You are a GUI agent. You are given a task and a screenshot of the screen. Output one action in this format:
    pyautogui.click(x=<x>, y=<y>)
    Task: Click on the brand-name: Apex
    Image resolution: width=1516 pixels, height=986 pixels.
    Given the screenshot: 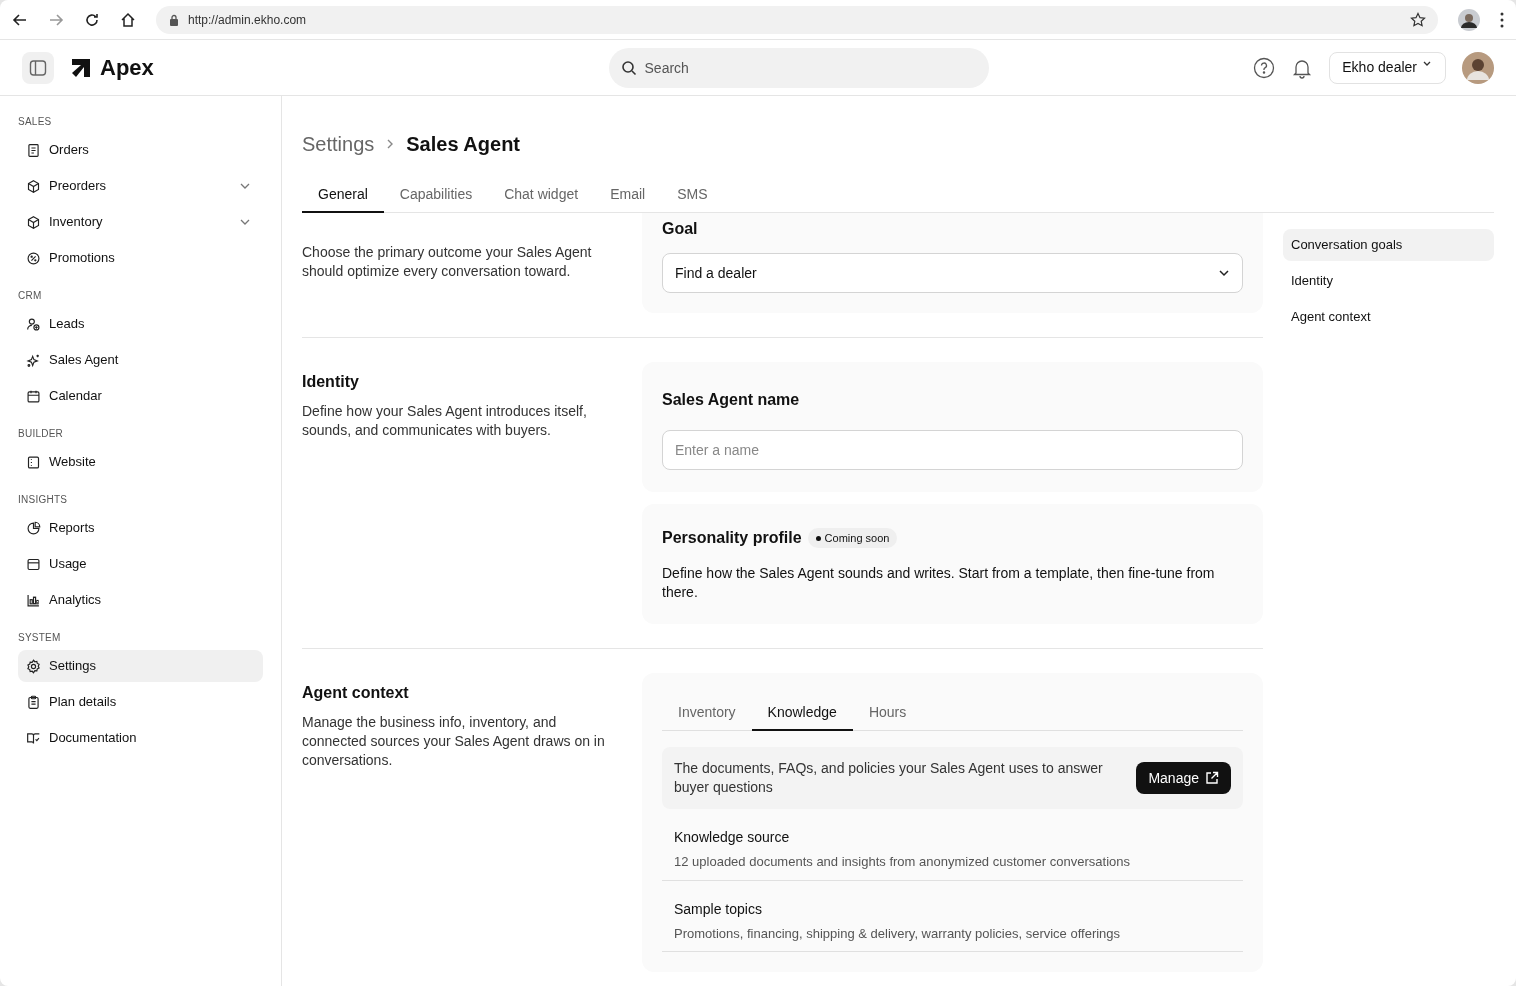 What is the action you would take?
    pyautogui.click(x=127, y=68)
    